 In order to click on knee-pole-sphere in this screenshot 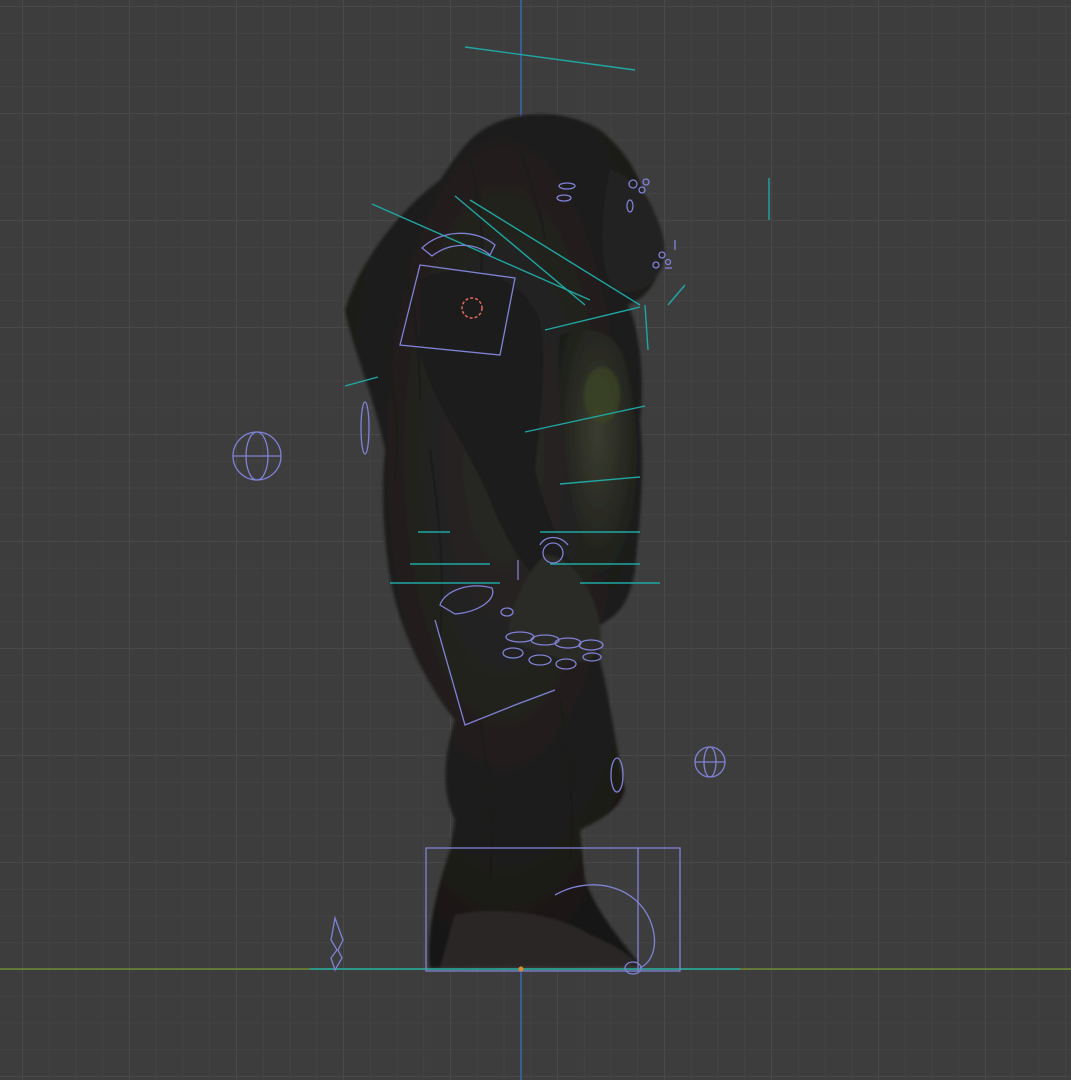, I will do `click(710, 762)`.